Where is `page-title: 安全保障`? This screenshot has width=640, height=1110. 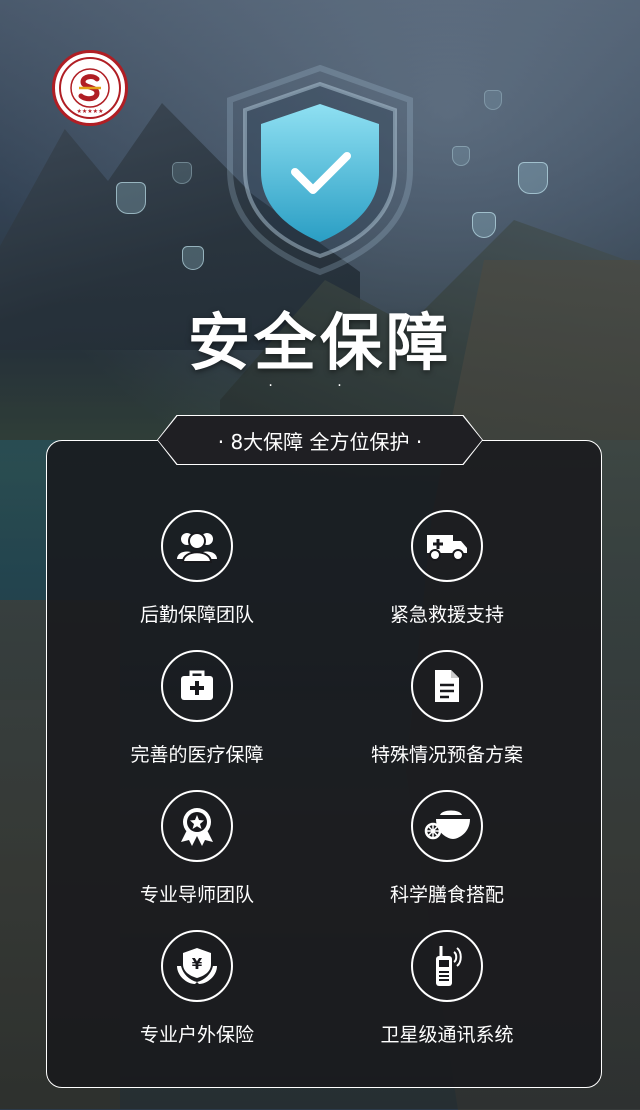 page-title: 安全保障 is located at coordinates (319, 342).